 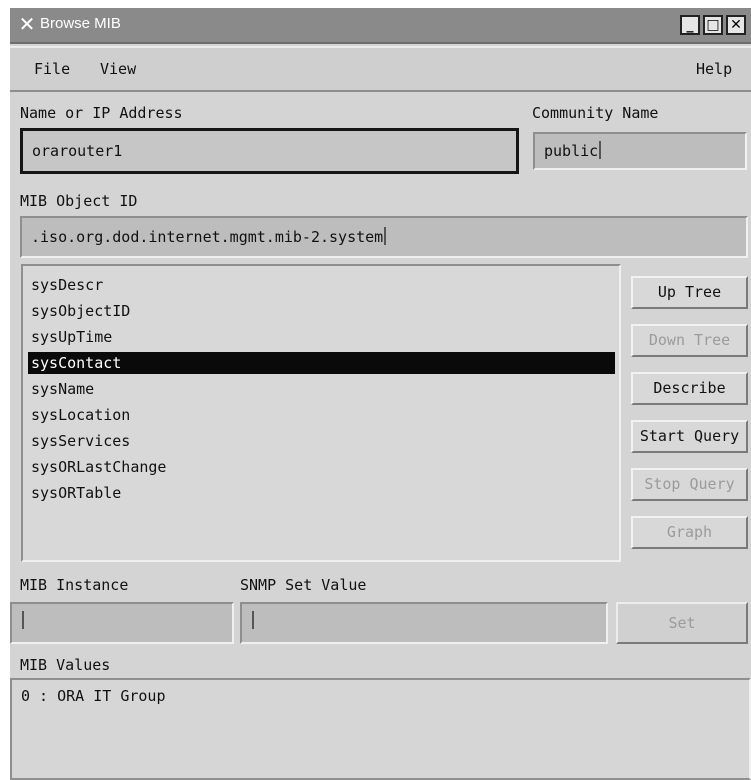 What do you see at coordinates (52, 69) in the screenshot?
I see `menu-file: File` at bounding box center [52, 69].